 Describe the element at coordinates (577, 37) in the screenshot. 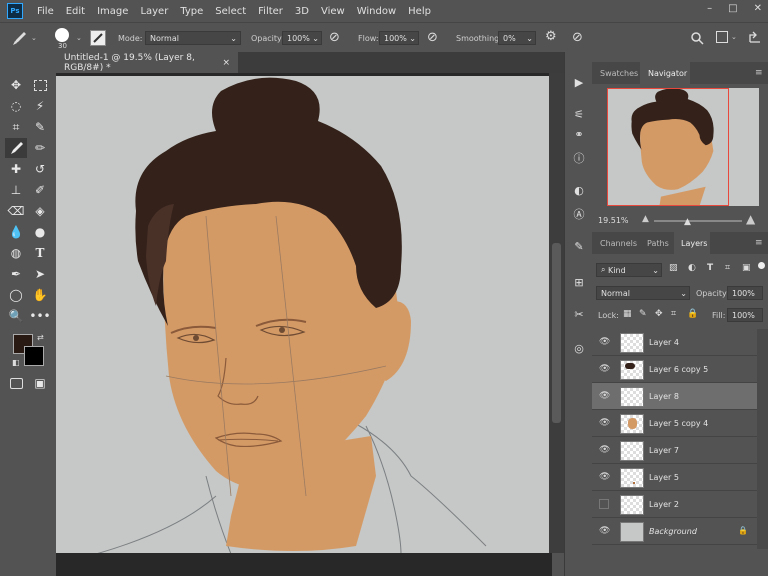

I see `pressure-size-icon: ⊘` at that location.